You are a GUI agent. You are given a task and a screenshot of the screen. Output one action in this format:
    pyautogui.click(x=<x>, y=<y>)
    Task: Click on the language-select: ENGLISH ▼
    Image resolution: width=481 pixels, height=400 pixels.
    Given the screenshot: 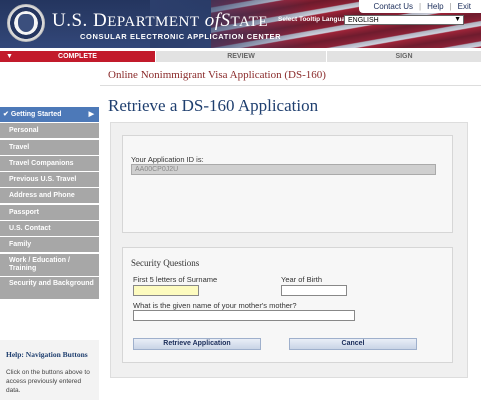 What is the action you would take?
    pyautogui.click(x=404, y=20)
    